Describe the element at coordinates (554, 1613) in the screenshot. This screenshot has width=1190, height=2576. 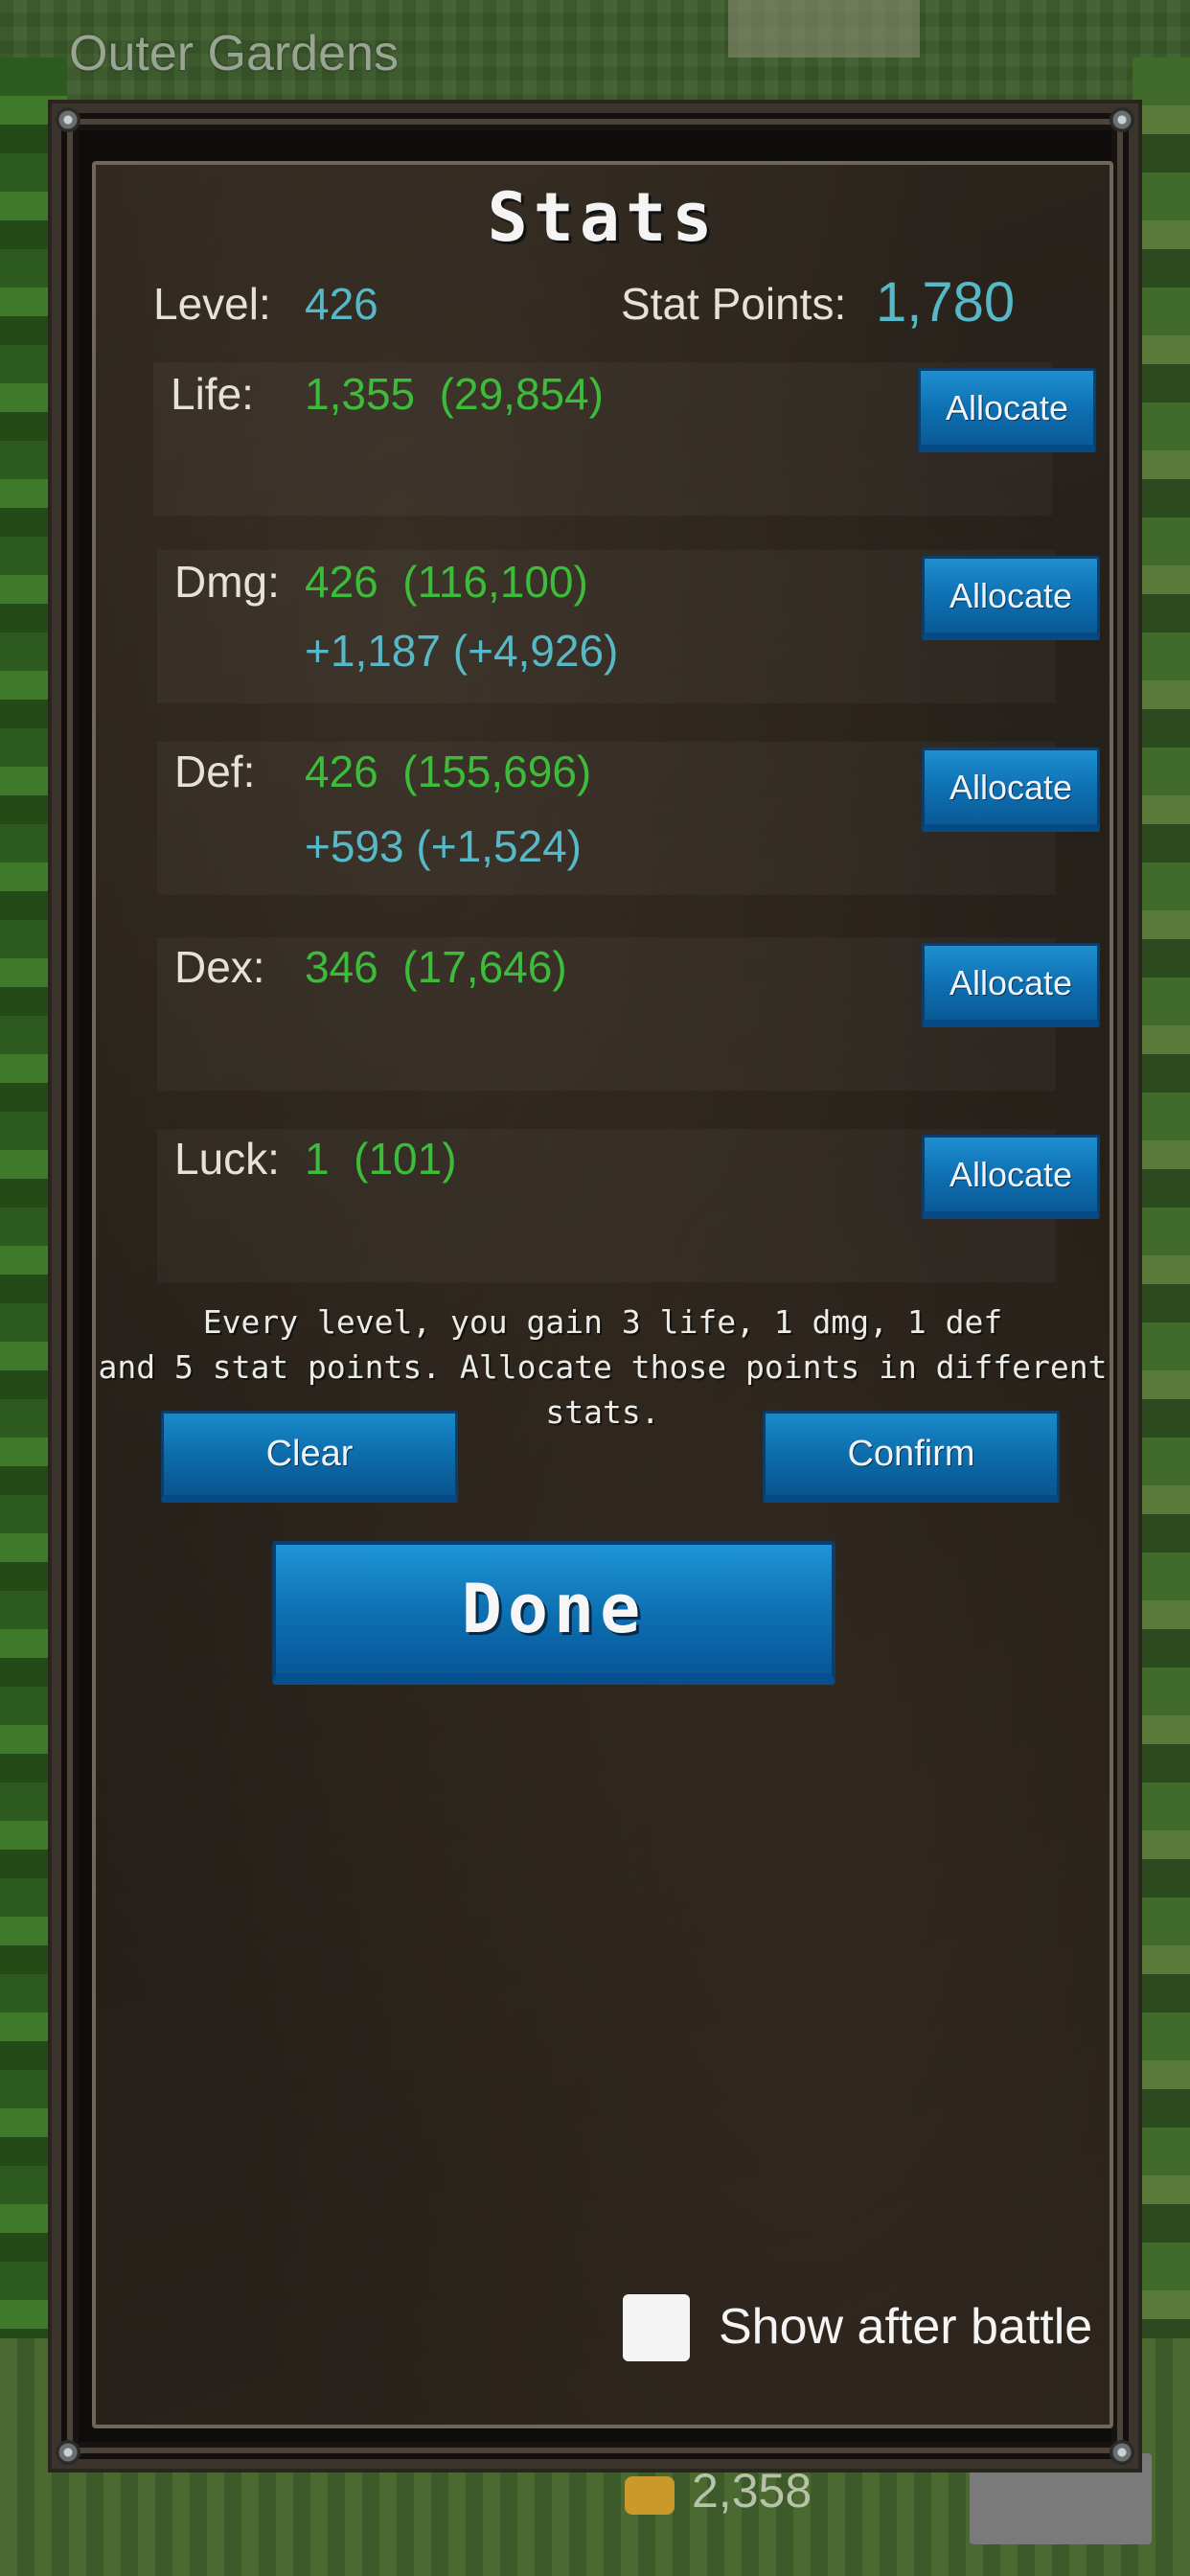
I see `done-button: Done` at that location.